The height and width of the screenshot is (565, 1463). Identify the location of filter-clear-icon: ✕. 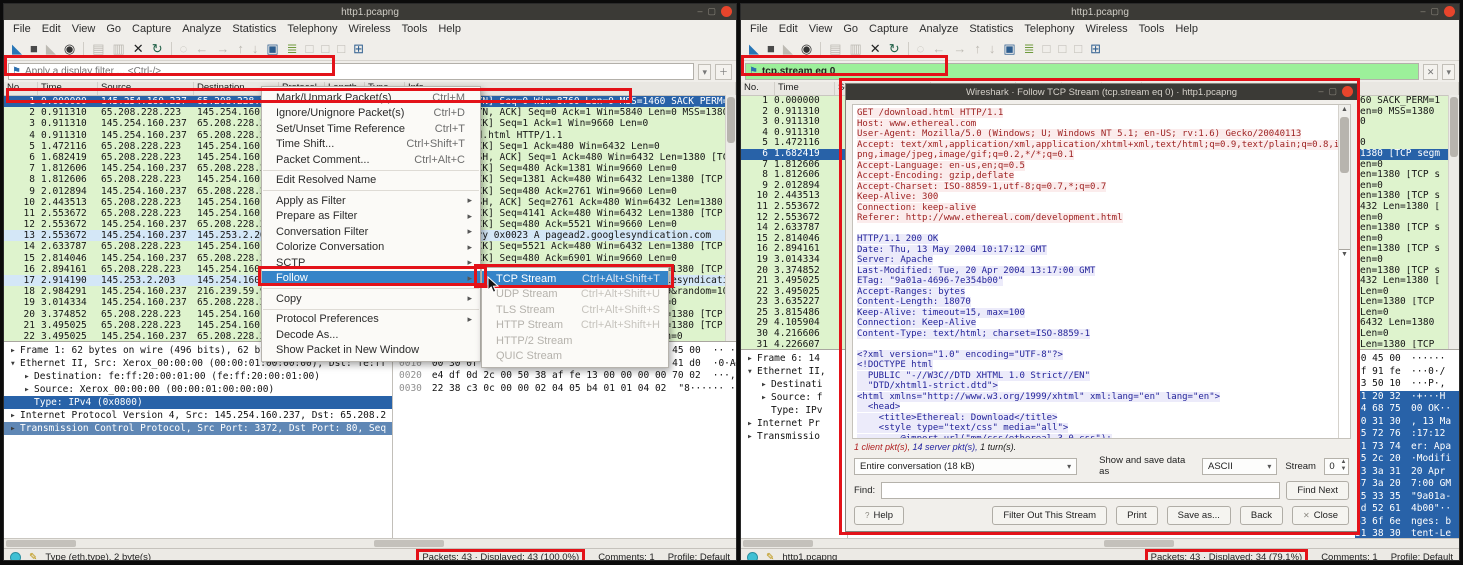
(1430, 71).